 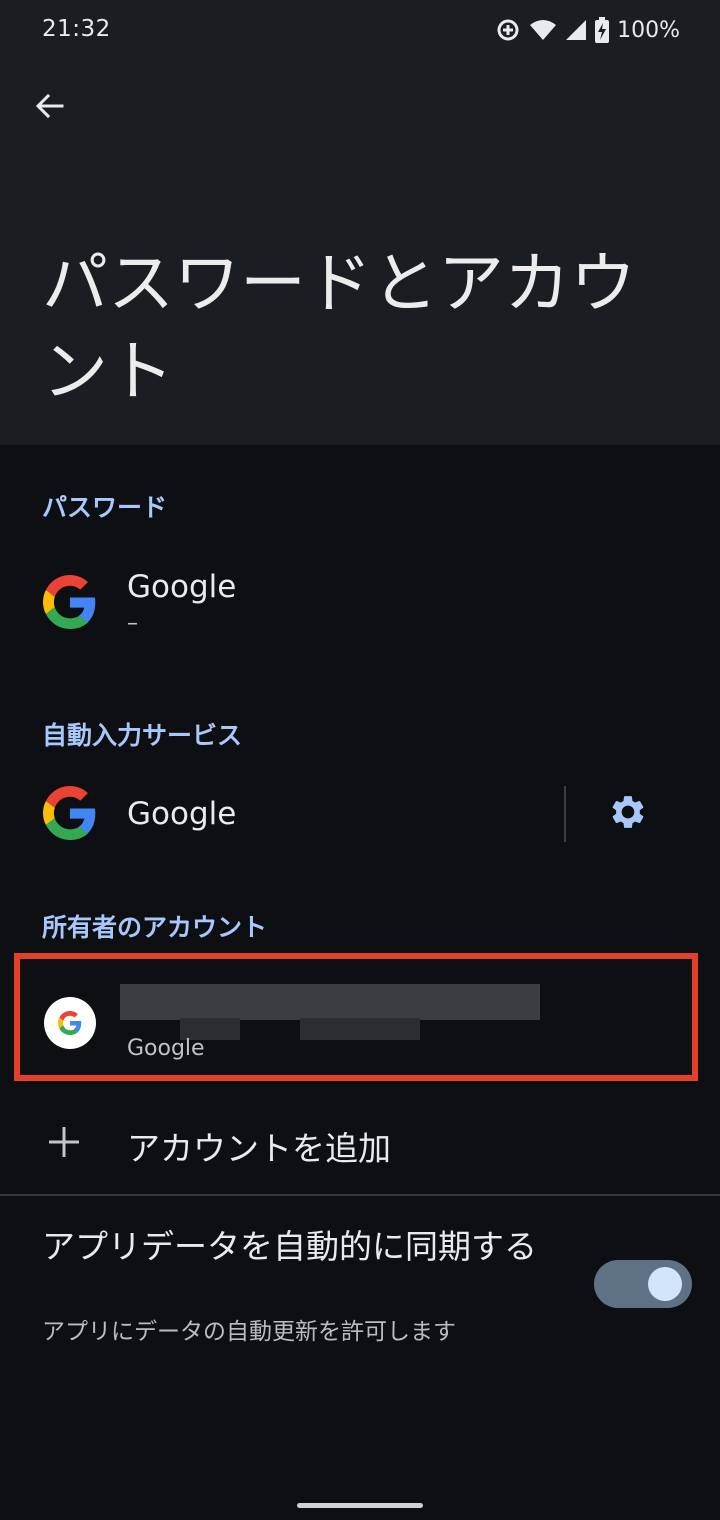 What do you see at coordinates (289, 1246) in the screenshot?
I see `auto-sync-title: アプリデータを自動的に同期する` at bounding box center [289, 1246].